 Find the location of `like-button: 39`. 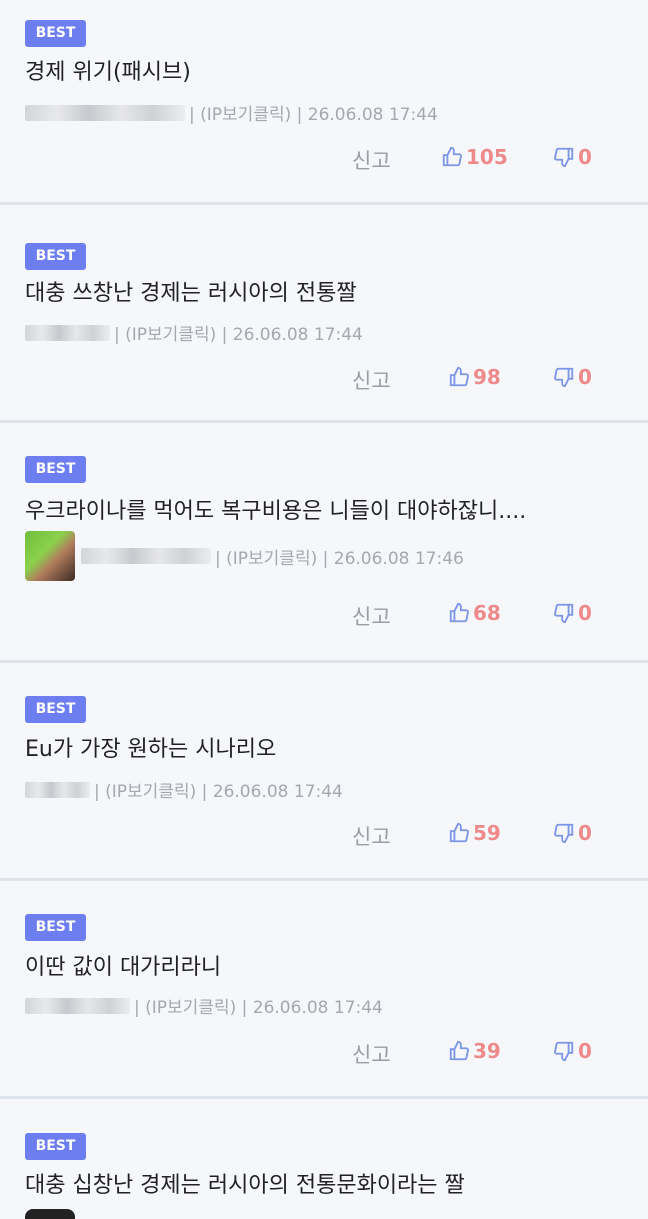

like-button: 39 is located at coordinates (474, 1051).